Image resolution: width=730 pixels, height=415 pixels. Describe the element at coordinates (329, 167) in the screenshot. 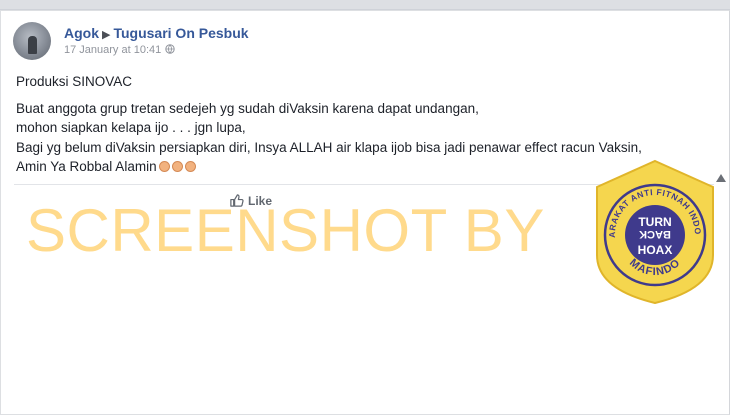

I see `post-line-last: Amin Ya Robbal Alamin` at that location.